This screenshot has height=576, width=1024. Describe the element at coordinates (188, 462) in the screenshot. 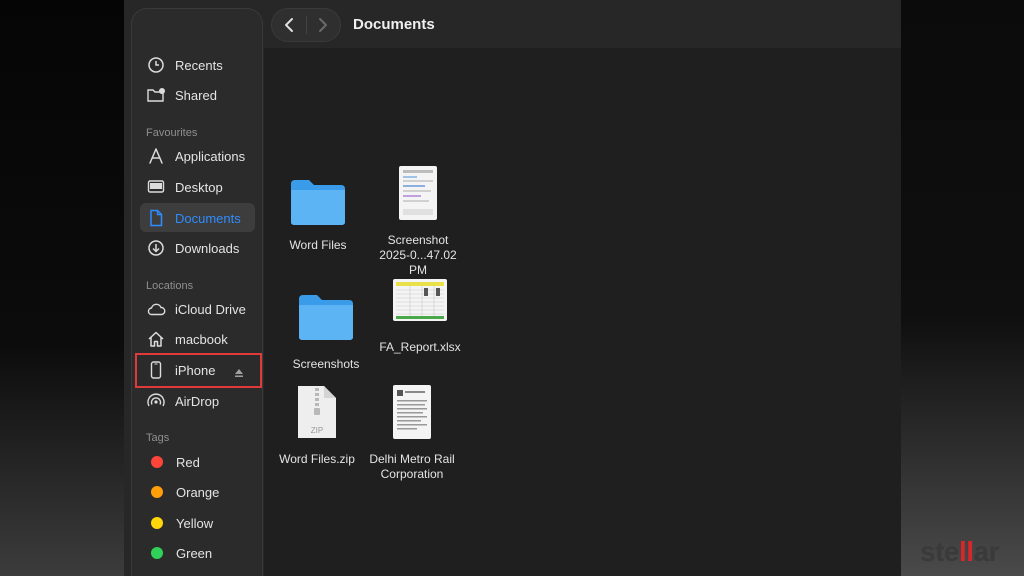

I see `tag-label: Red` at that location.